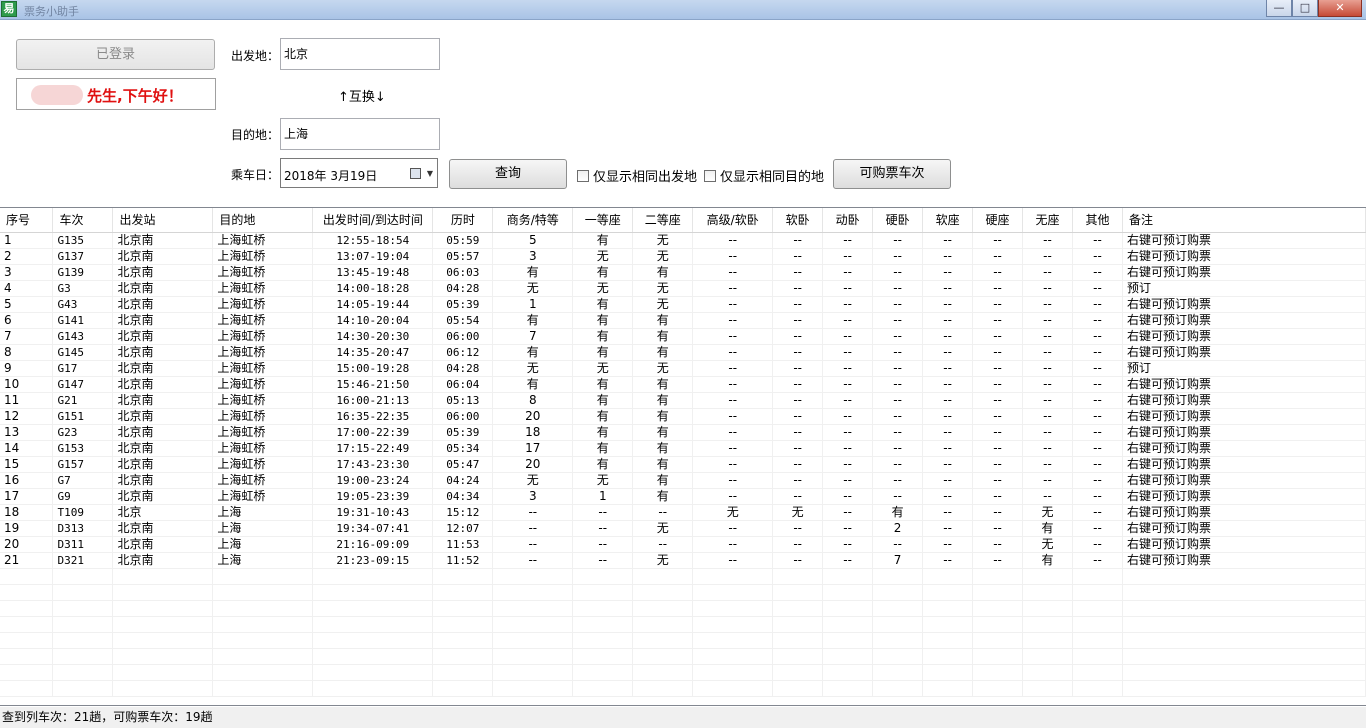  Describe the element at coordinates (1047, 220) in the screenshot. I see `column-header: 无座` at that location.